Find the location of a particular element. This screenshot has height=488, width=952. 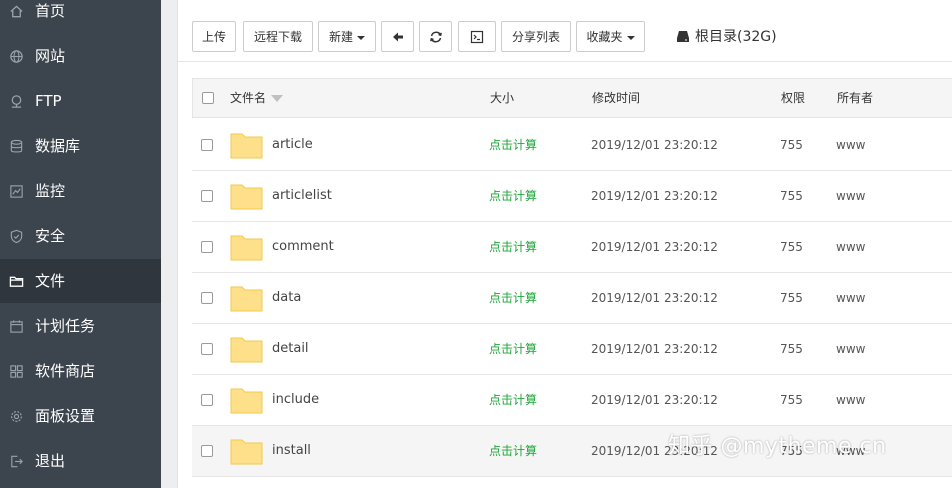

column-header-label: 权限 is located at coordinates (793, 98).